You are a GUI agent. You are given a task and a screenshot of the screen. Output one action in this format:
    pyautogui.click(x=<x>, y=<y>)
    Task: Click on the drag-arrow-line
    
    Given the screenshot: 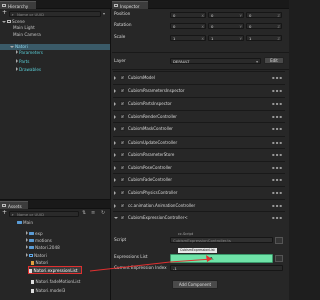 What is the action you would take?
    pyautogui.click(x=151, y=265)
    